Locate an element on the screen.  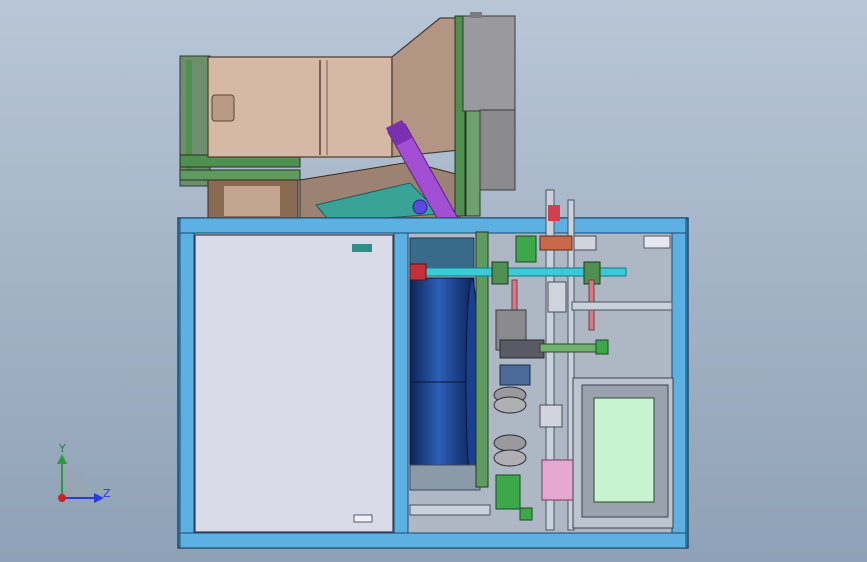
cabinet-left-post is located at coordinates (187, 383).